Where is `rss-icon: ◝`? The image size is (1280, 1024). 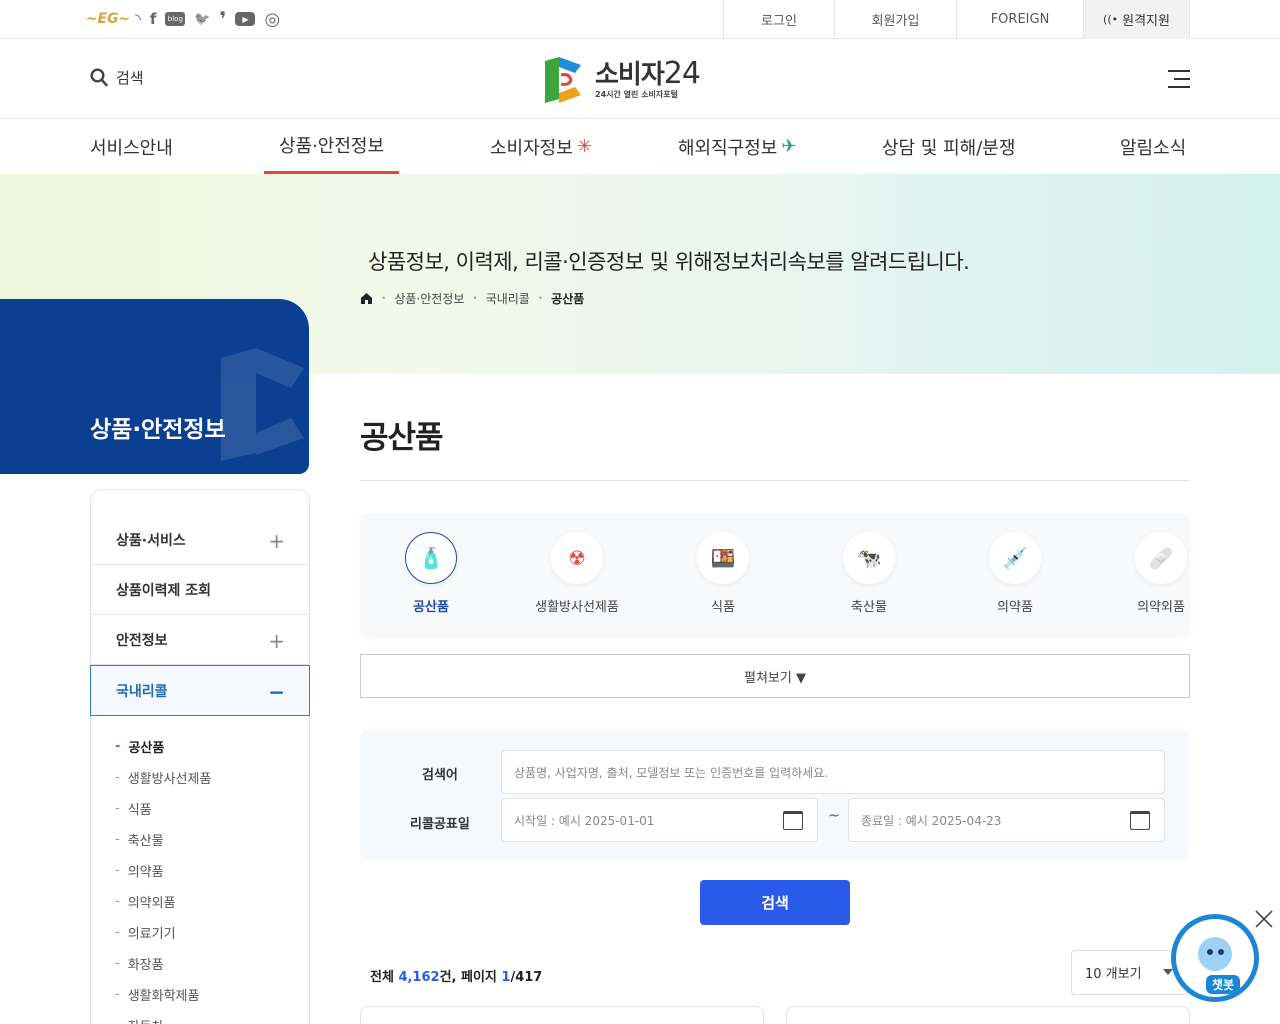 rss-icon: ◝ is located at coordinates (138, 19).